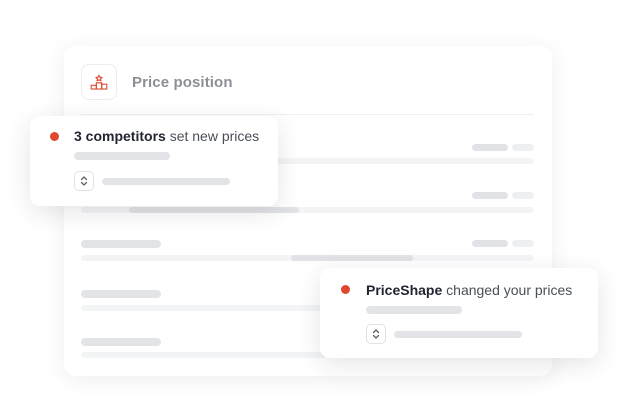  What do you see at coordinates (307, 114) in the screenshot?
I see `divider` at bounding box center [307, 114].